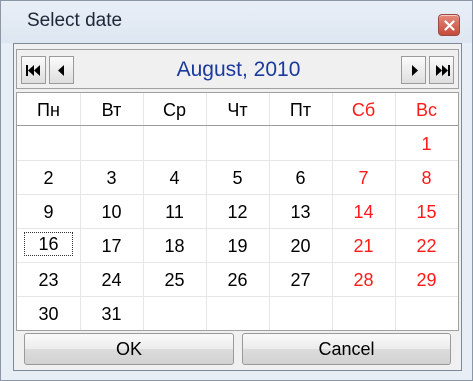 This screenshot has width=473, height=381. I want to click on prev-month-button, so click(61, 70).